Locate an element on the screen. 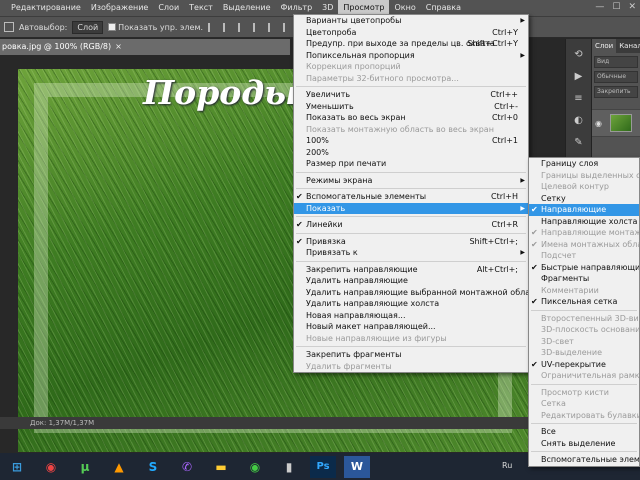  checkbox-icon is located at coordinates (112, 27).